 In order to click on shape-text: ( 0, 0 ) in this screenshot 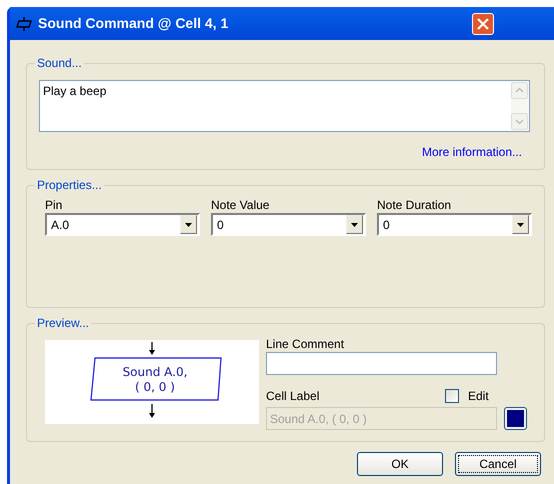, I will do `click(155, 387)`.